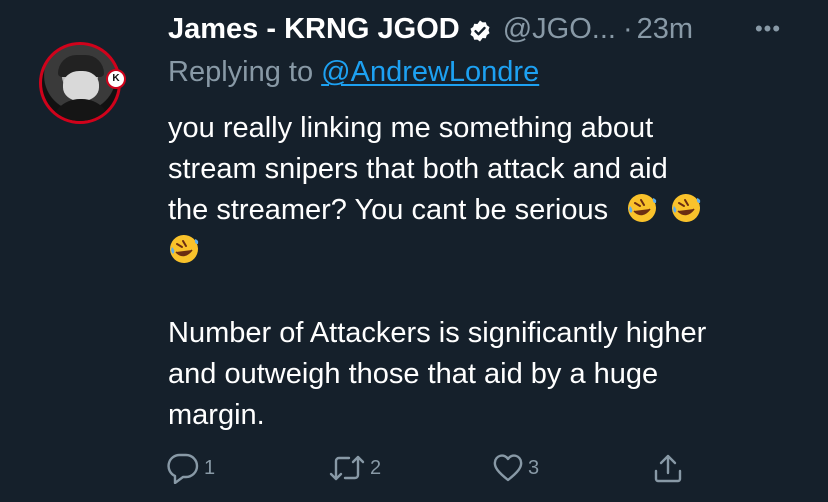 The height and width of the screenshot is (502, 828). What do you see at coordinates (210, 467) in the screenshot?
I see `reply-count: 1` at bounding box center [210, 467].